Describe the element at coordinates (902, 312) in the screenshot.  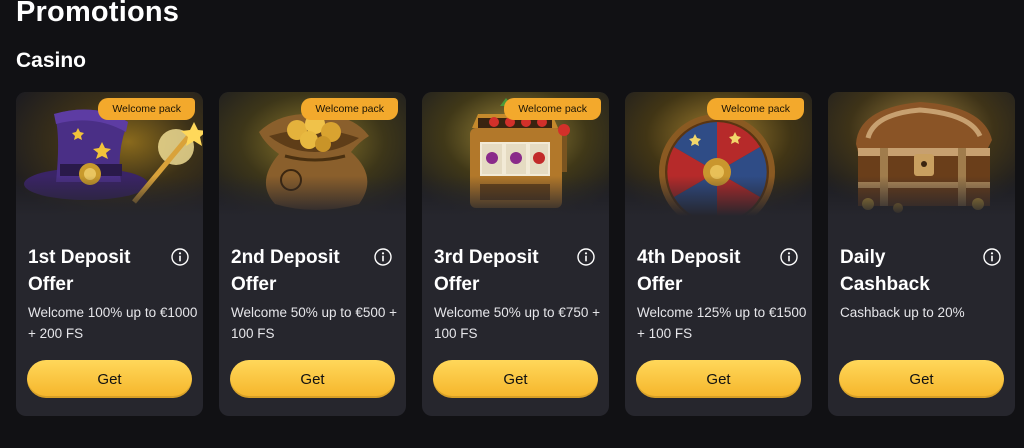
I see `card-description: Cashback up to 20%` at that location.